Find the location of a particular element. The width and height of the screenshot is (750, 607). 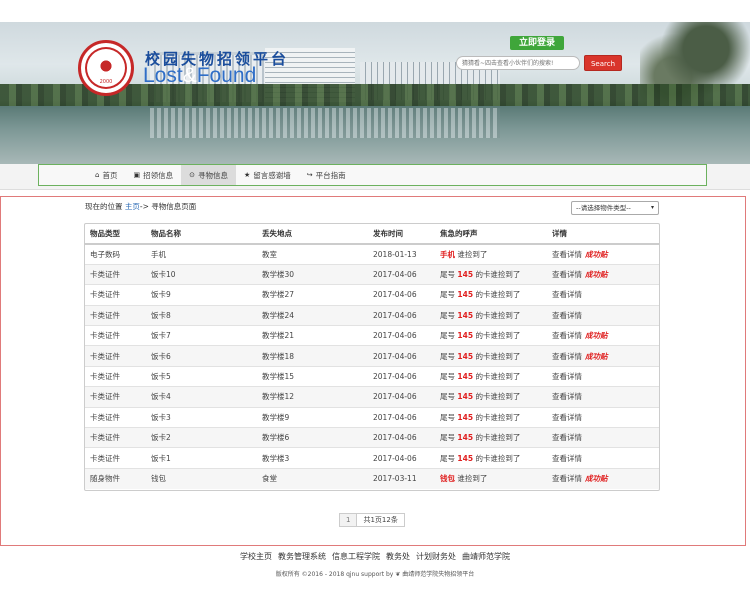

footer-link: 学校主页 is located at coordinates (256, 556).